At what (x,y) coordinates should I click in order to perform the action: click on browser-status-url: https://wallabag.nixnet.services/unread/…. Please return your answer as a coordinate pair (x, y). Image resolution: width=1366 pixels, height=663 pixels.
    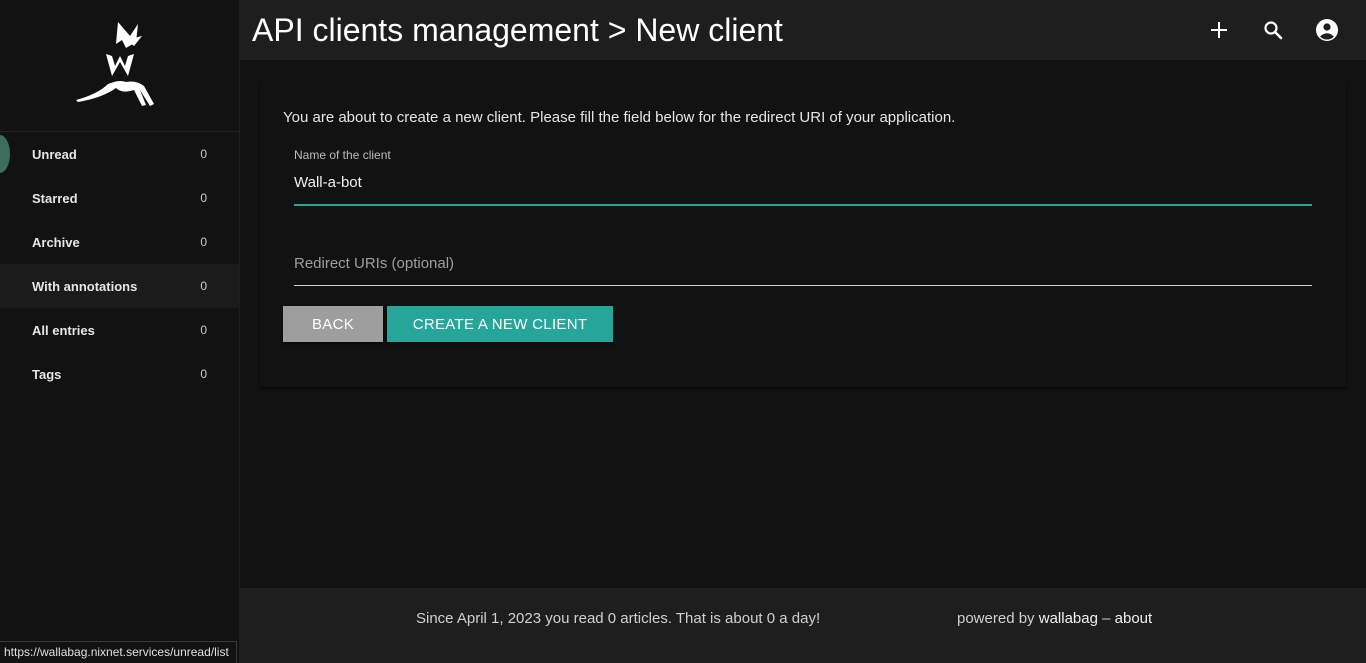
    Looking at the image, I should click on (118, 652).